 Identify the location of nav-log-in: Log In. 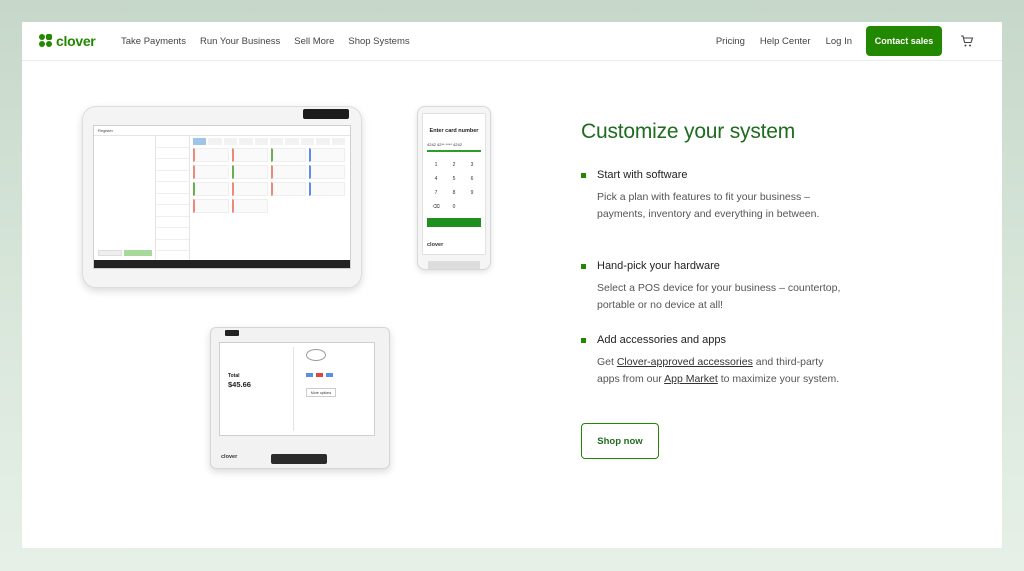
(839, 41).